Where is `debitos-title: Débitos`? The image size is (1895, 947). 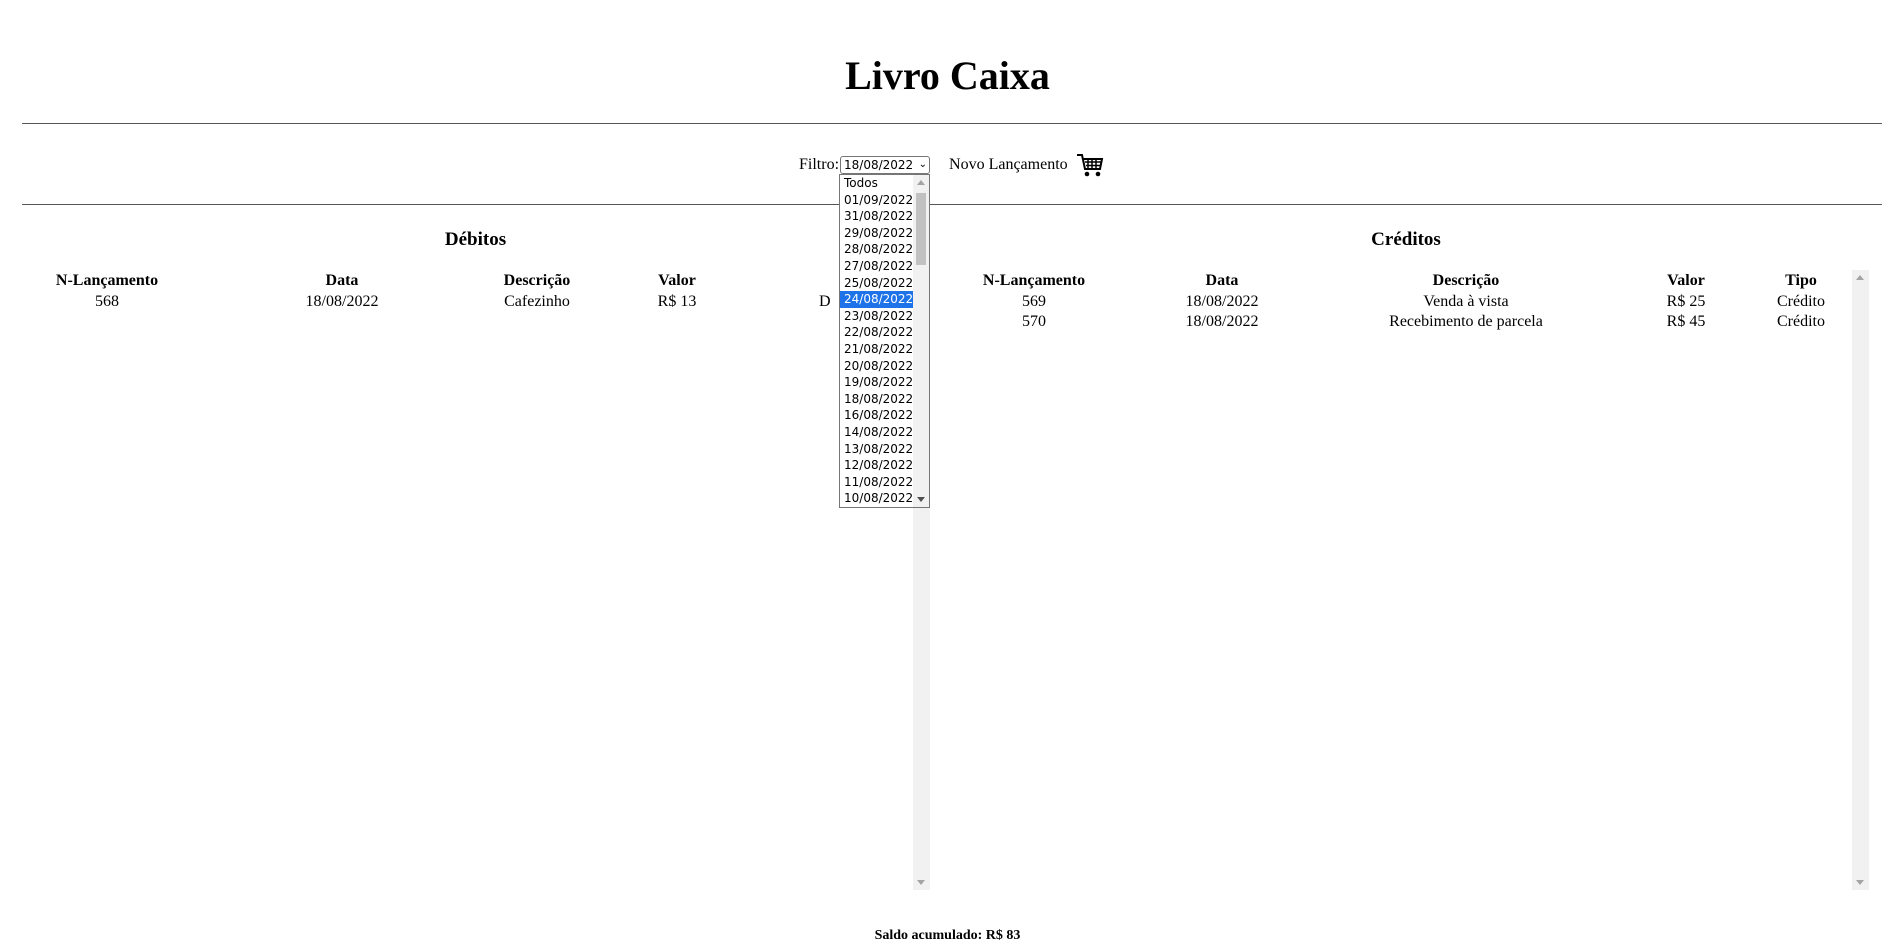 debitos-title: Débitos is located at coordinates (475, 239).